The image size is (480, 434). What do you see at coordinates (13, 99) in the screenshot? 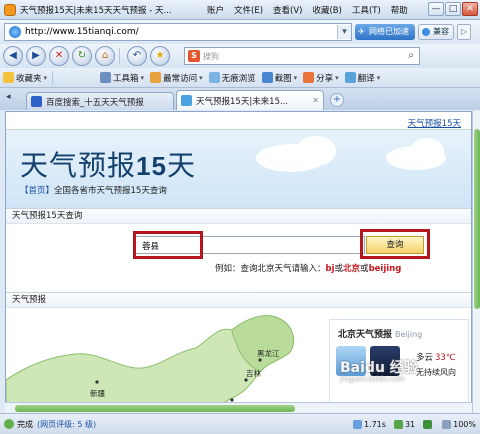
I see `tab-list-icon: ◂` at bounding box center [13, 99].